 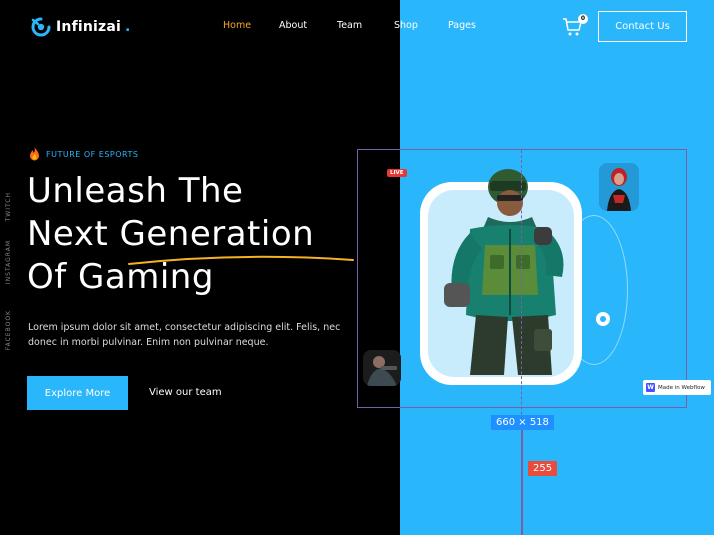 What do you see at coordinates (77, 393) in the screenshot?
I see `explore-more-button: Explore More` at bounding box center [77, 393].